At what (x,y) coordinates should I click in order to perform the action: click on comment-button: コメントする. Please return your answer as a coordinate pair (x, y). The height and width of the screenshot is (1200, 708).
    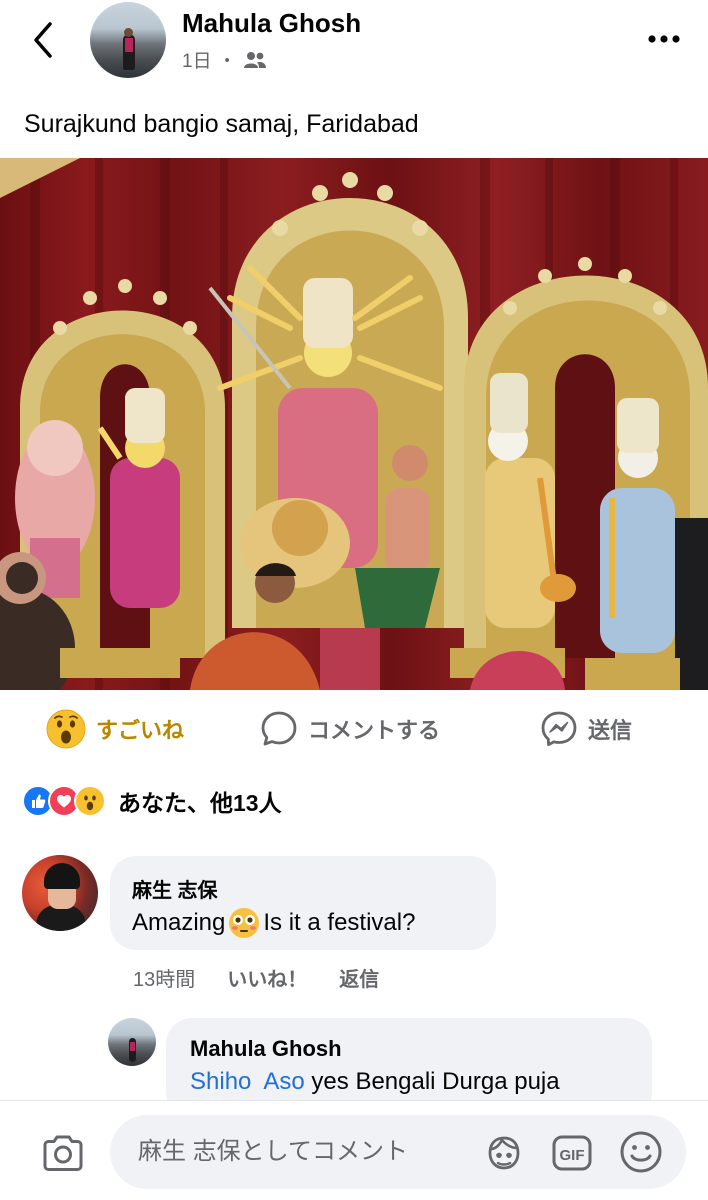
    Looking at the image, I should click on (350, 729).